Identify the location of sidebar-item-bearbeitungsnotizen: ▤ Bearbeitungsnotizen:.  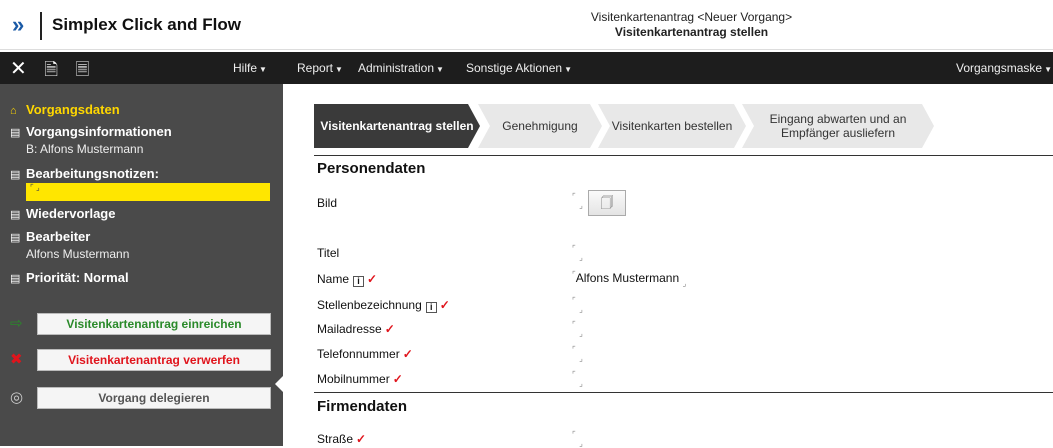
(84, 173).